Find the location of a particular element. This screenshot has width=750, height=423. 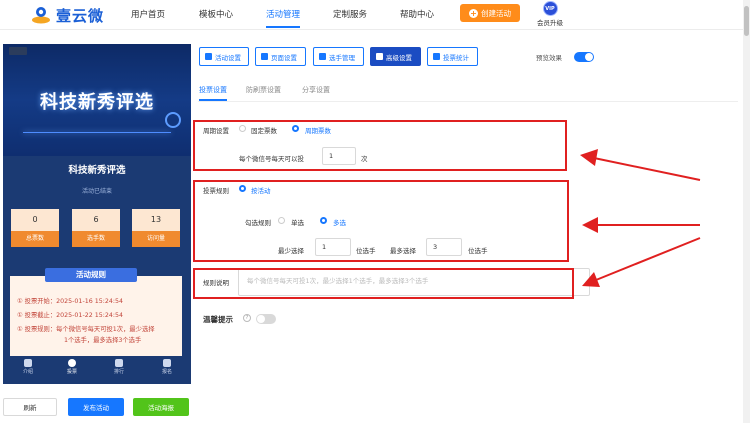

scrollbar-thumb is located at coordinates (746, 21).